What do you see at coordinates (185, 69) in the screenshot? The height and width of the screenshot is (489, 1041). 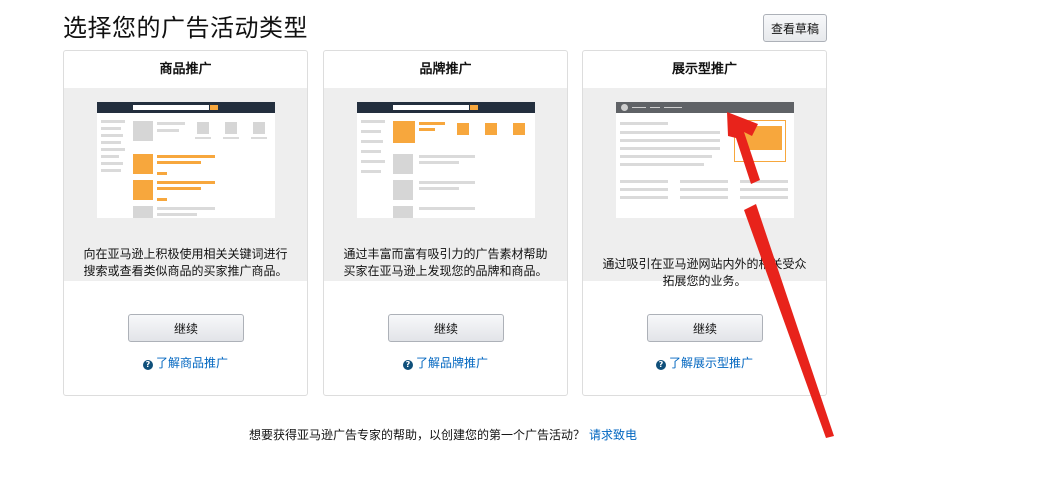 I see `card-title: 商品推广` at bounding box center [185, 69].